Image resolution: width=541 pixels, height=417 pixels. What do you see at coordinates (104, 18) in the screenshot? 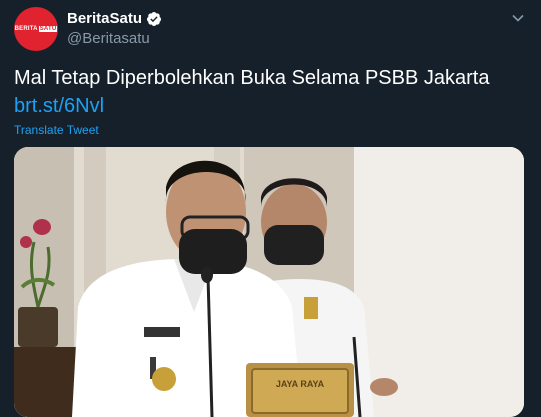
I see `author-display-name: BeritaSatu` at bounding box center [104, 18].